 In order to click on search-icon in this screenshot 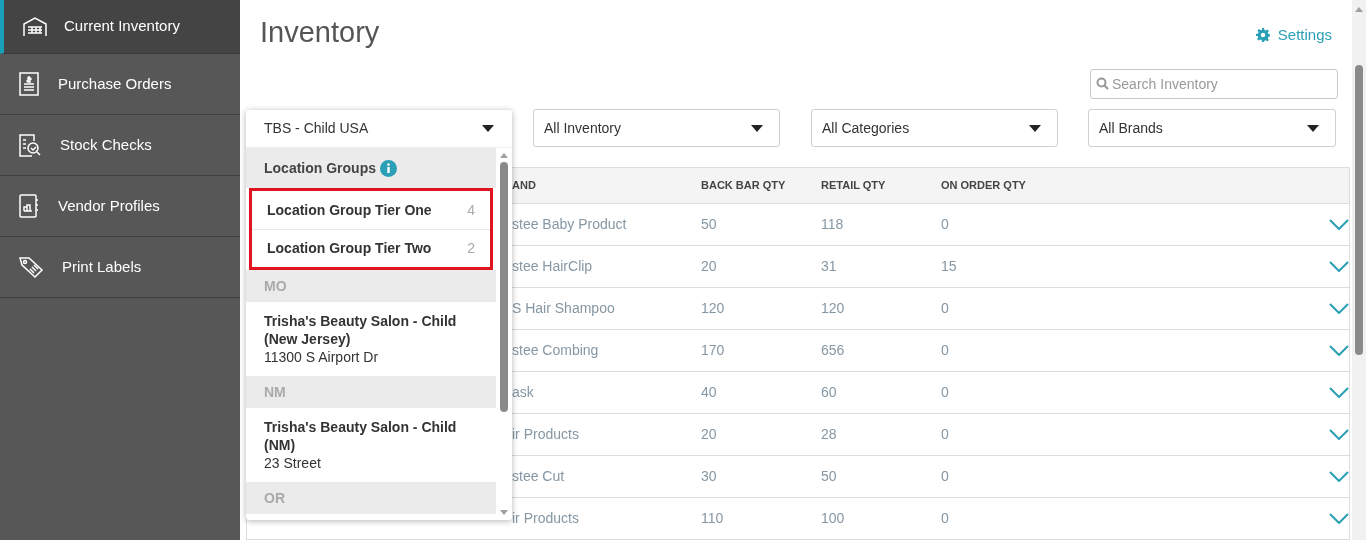, I will do `click(1102, 83)`.